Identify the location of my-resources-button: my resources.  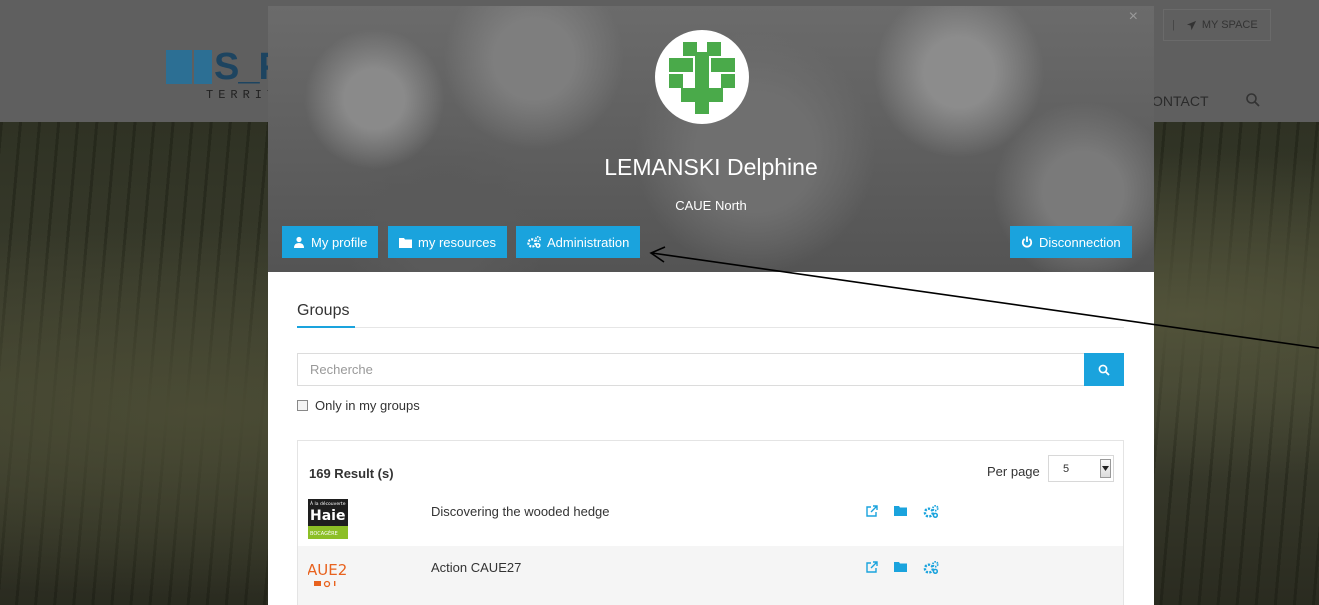
(448, 242).